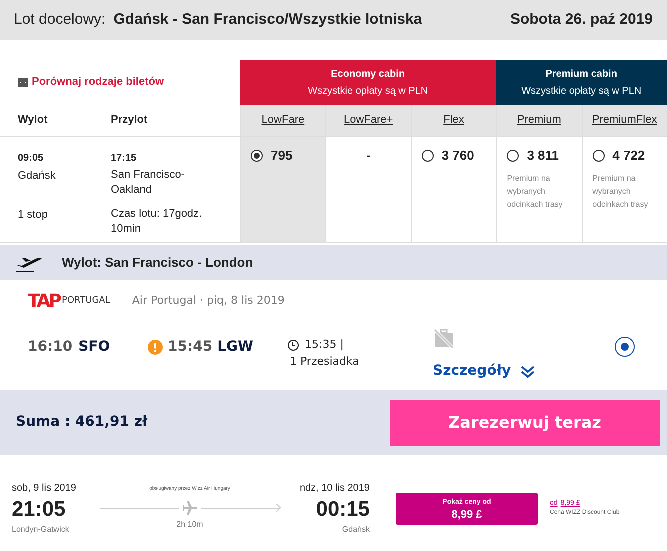 This screenshot has height=551, width=667. I want to click on fare-name-link: LowFare, so click(283, 120).